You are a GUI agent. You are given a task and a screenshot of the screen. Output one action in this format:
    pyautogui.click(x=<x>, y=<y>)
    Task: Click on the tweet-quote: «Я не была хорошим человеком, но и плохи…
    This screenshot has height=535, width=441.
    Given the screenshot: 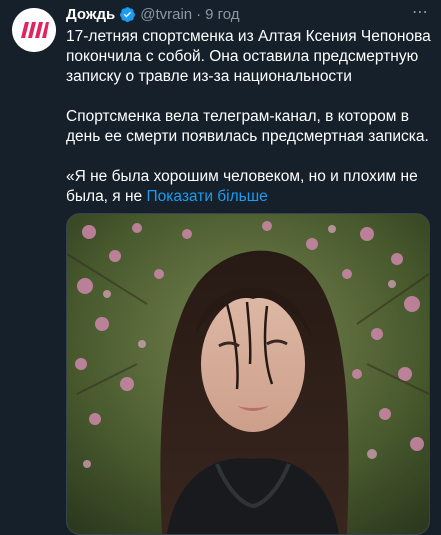 What is the action you would take?
    pyautogui.click(x=251, y=187)
    